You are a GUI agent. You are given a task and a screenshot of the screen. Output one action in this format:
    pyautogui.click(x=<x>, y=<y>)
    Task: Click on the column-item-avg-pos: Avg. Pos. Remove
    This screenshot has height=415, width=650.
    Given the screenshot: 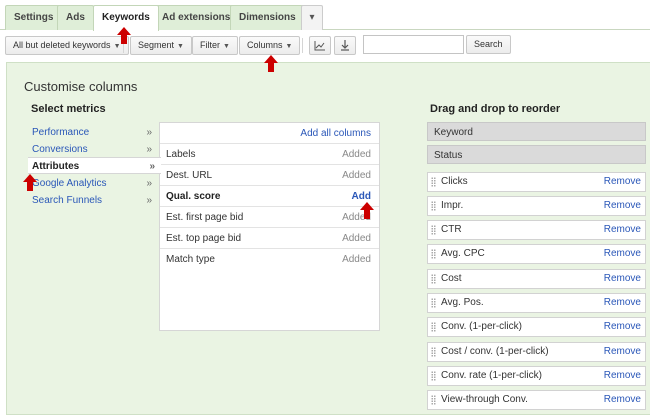 What is the action you would take?
    pyautogui.click(x=536, y=303)
    